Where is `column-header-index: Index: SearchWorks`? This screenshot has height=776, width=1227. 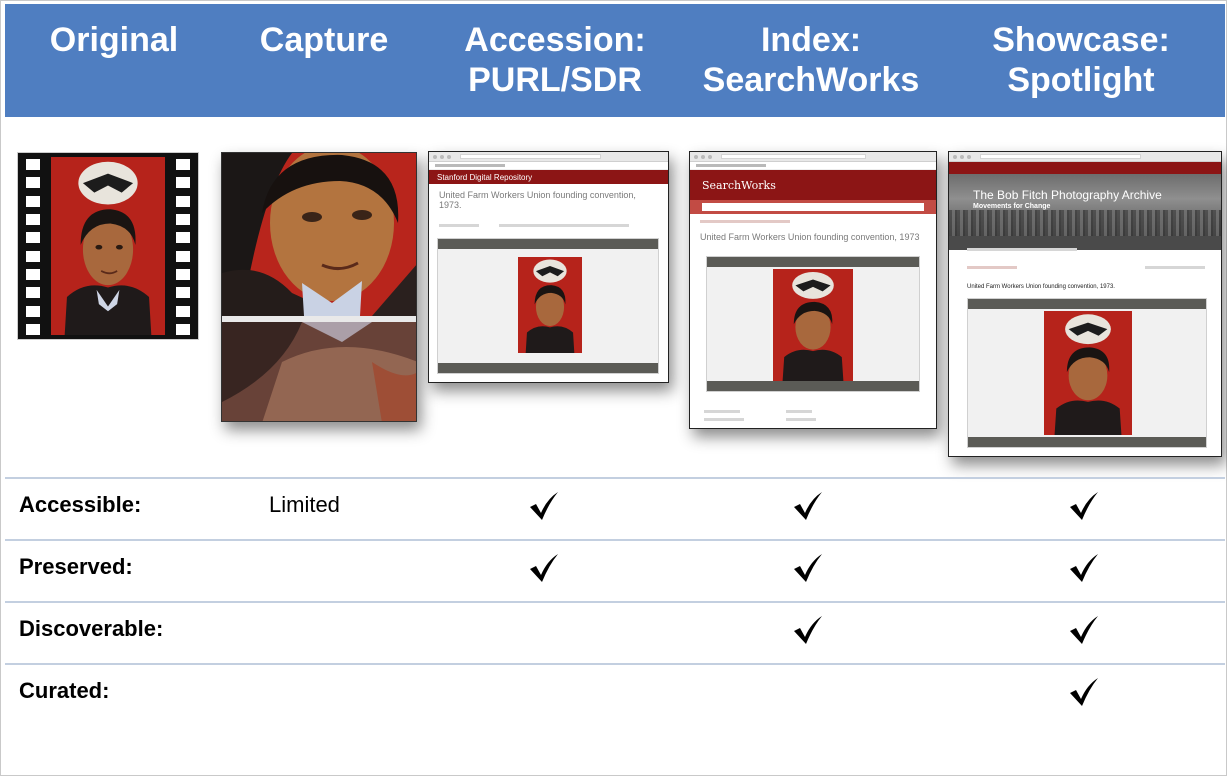
column-header-index: Index: SearchWorks is located at coordinates (811, 60).